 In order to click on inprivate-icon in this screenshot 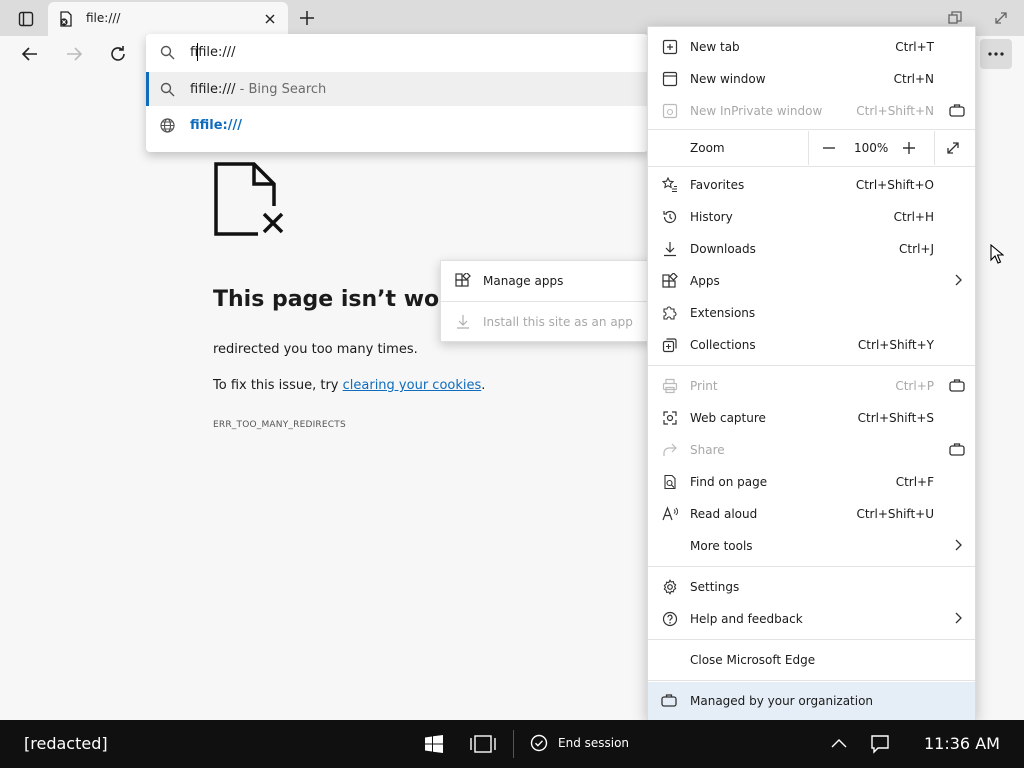, I will do `click(670, 111)`.